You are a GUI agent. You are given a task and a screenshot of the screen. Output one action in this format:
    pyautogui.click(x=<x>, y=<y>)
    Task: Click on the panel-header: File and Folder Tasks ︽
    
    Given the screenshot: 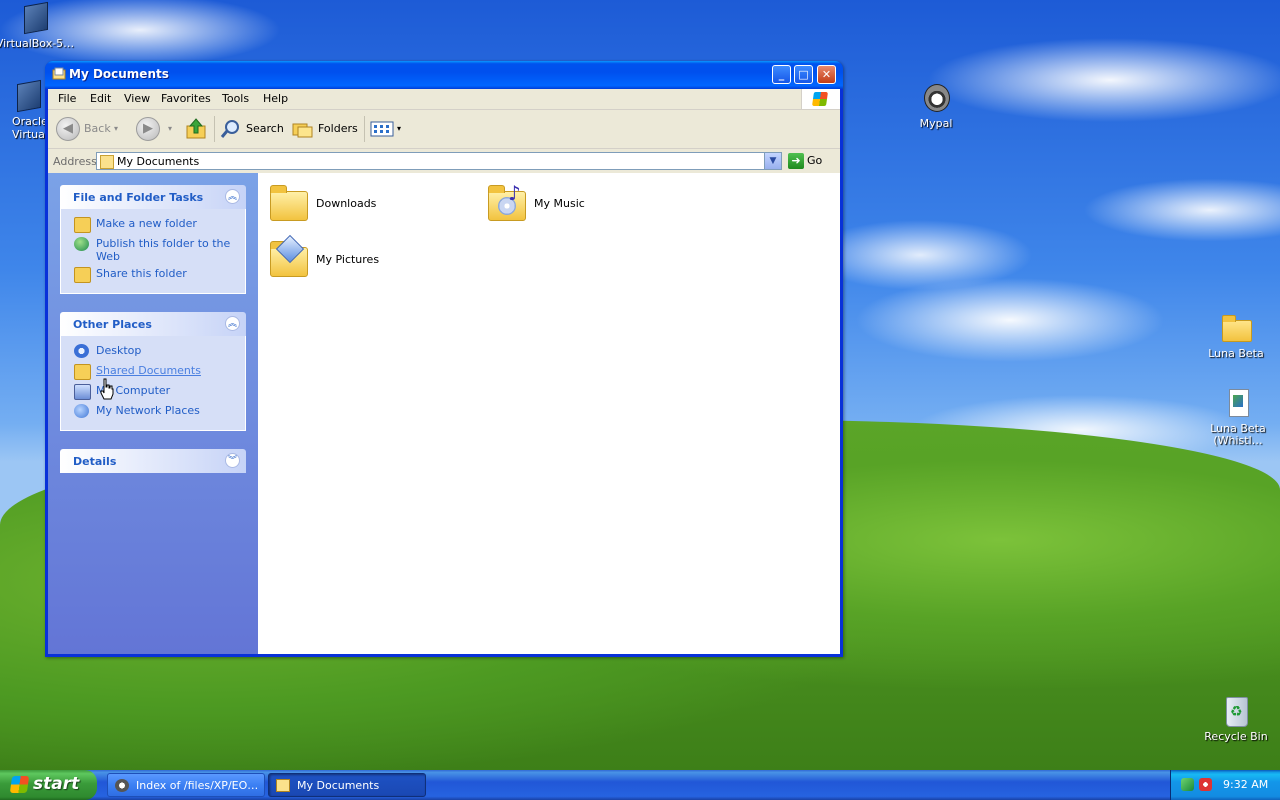 What is the action you would take?
    pyautogui.click(x=153, y=197)
    